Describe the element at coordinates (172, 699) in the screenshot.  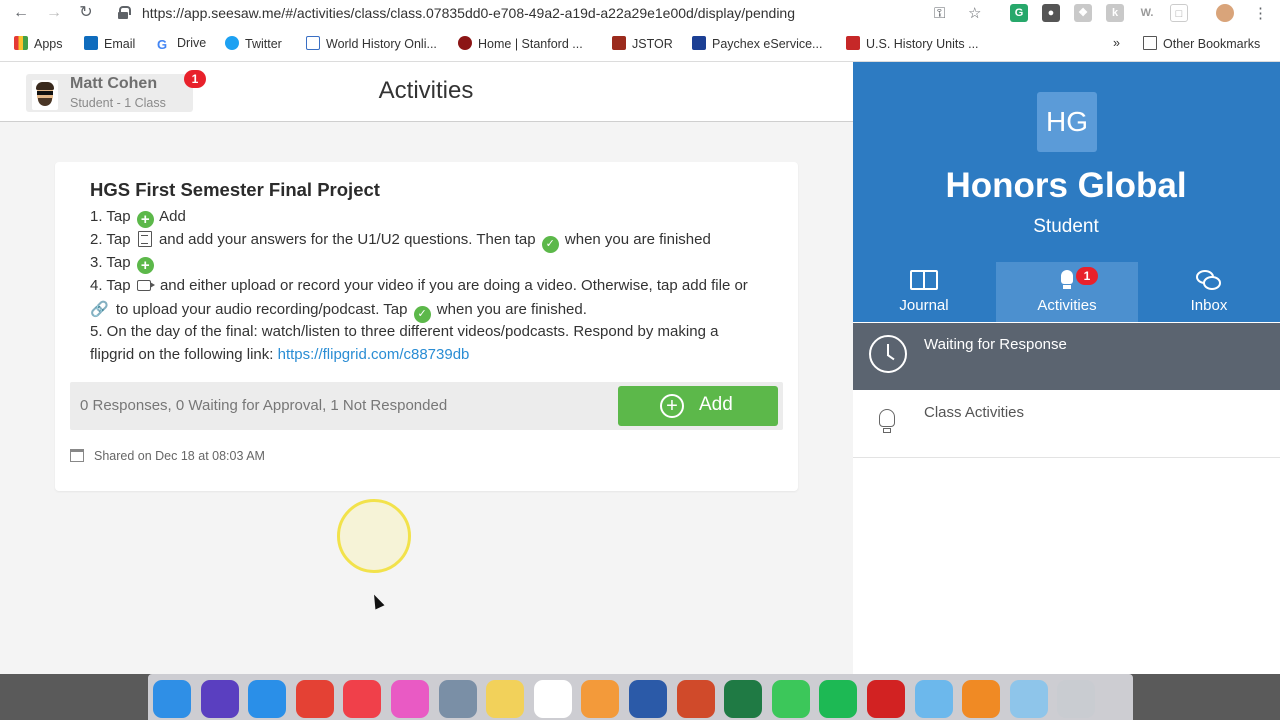
I see `finder-icon` at that location.